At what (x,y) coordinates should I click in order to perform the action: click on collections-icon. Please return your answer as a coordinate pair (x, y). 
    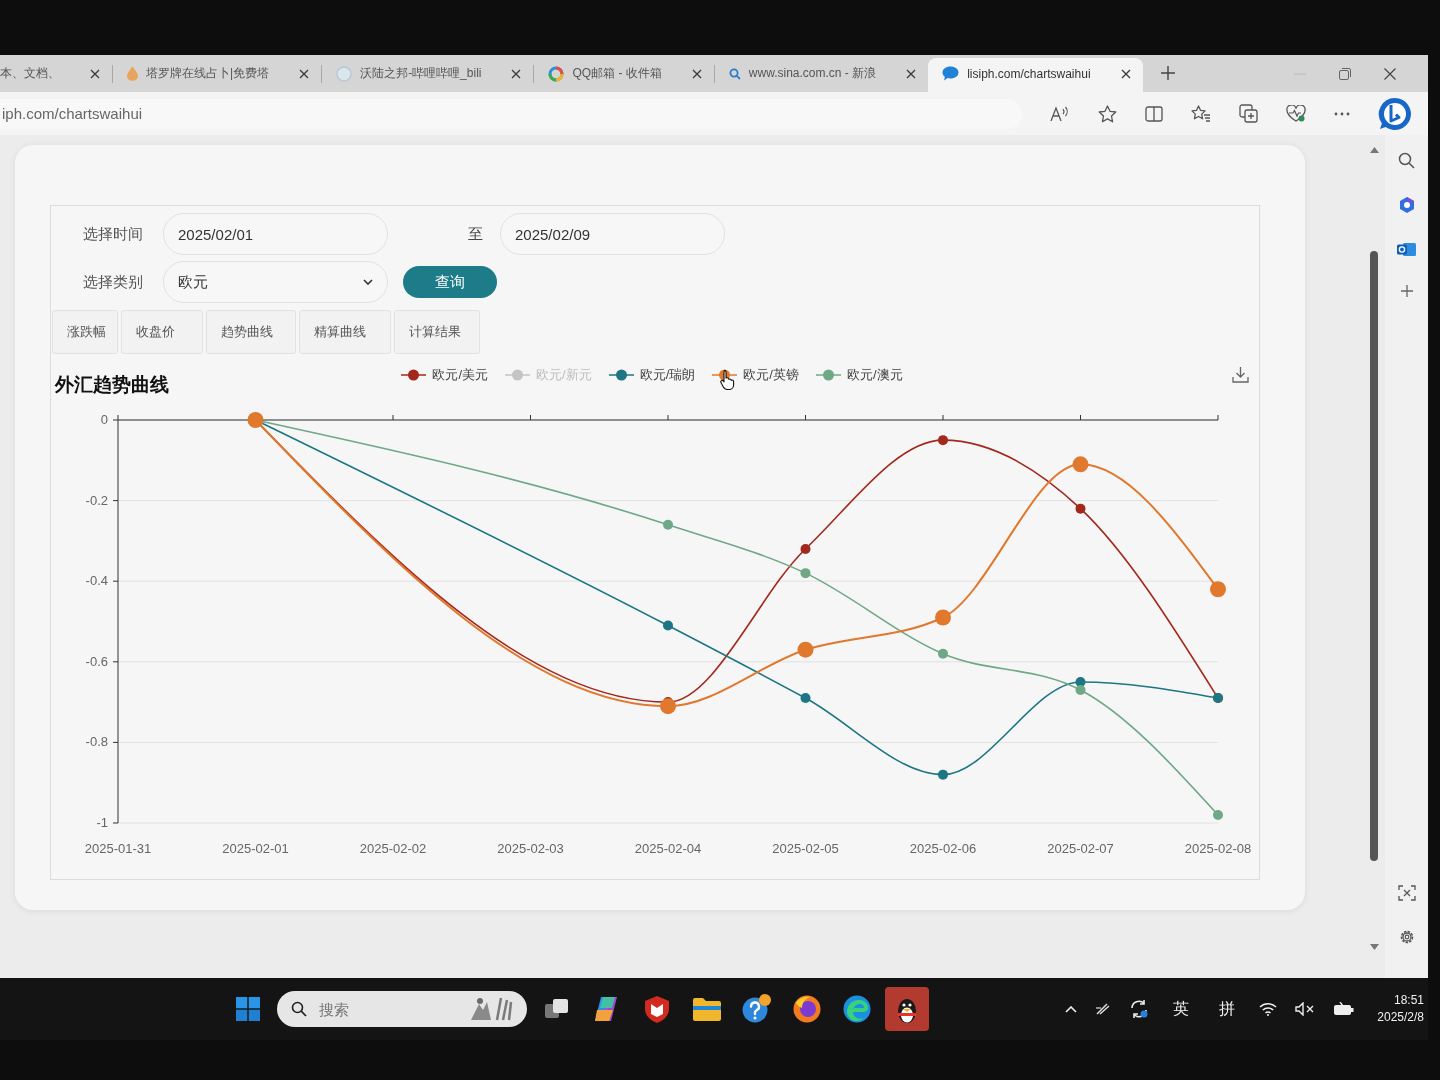
    Looking at the image, I should click on (1248, 113).